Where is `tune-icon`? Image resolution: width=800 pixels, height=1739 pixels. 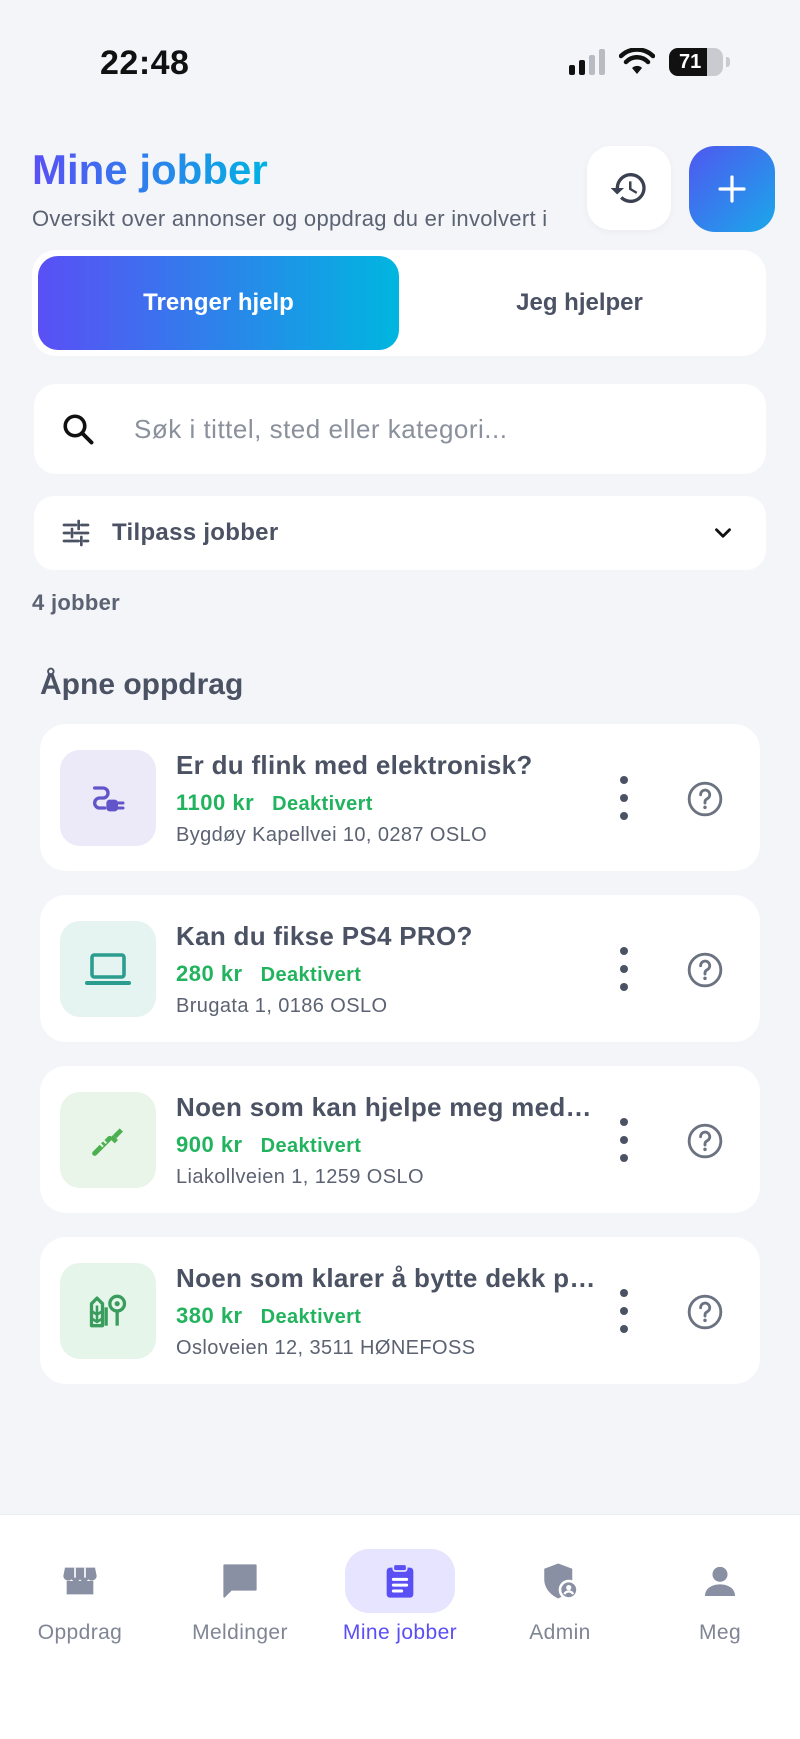 tune-icon is located at coordinates (76, 533).